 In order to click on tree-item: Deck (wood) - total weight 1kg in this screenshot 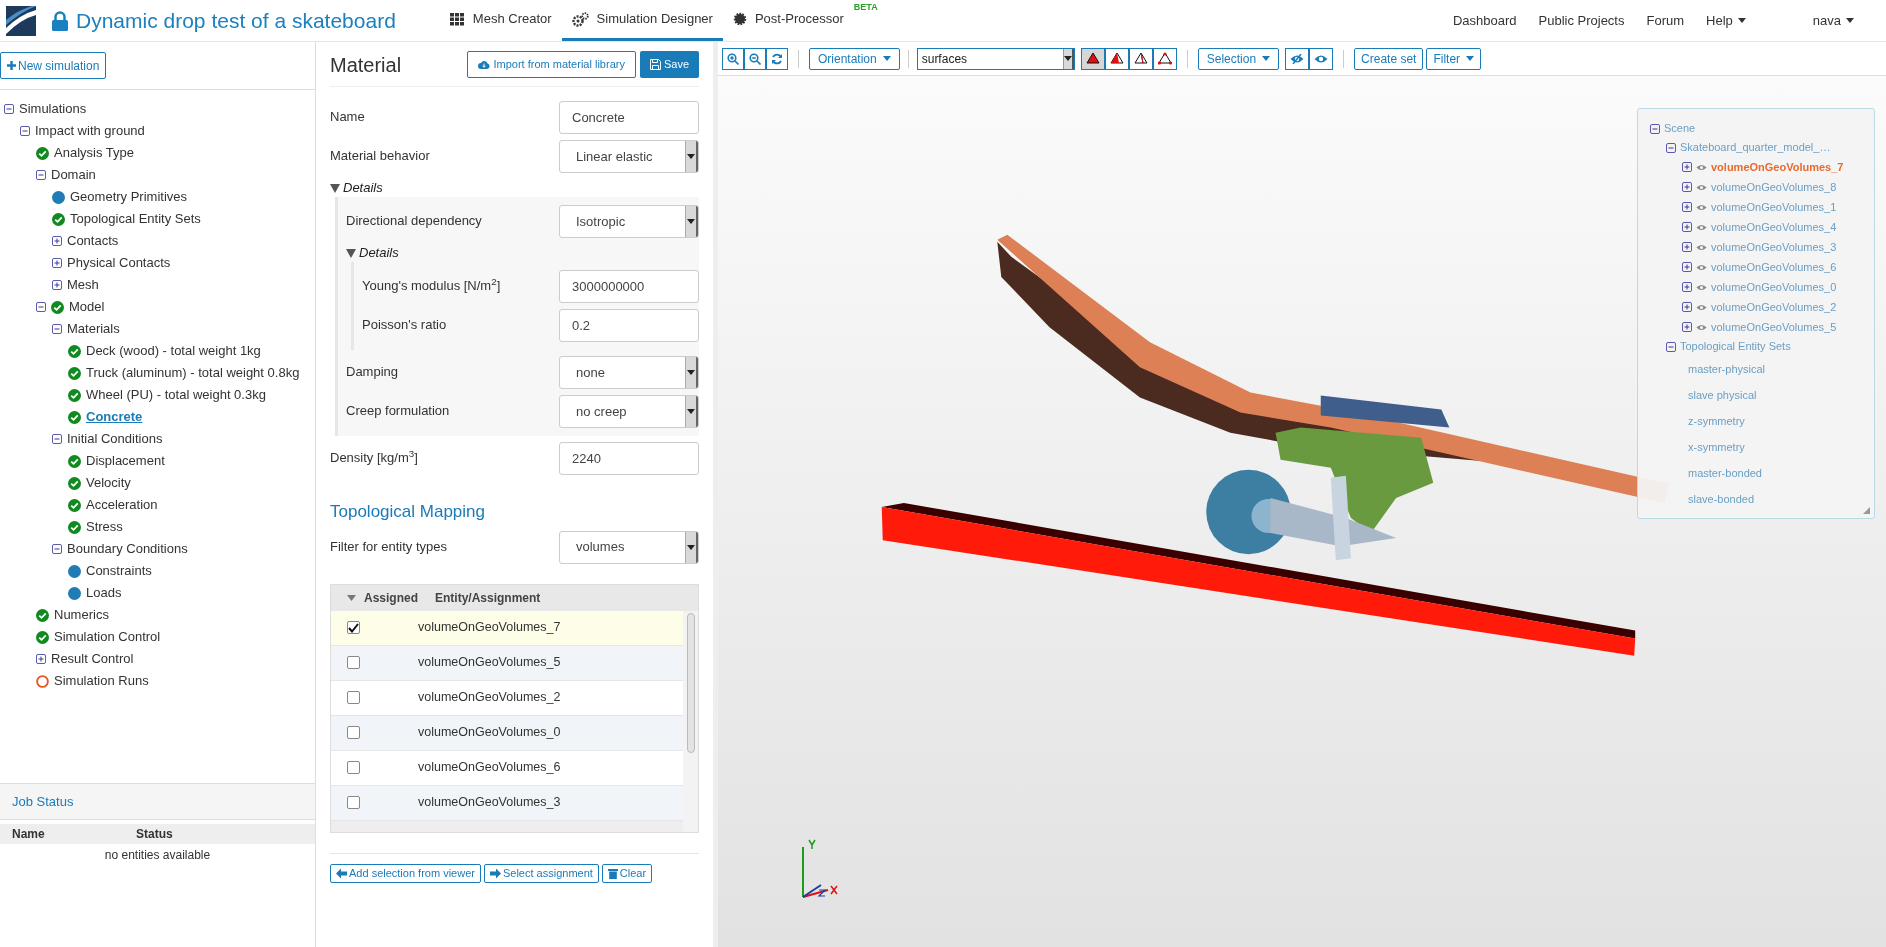, I will do `click(173, 351)`.